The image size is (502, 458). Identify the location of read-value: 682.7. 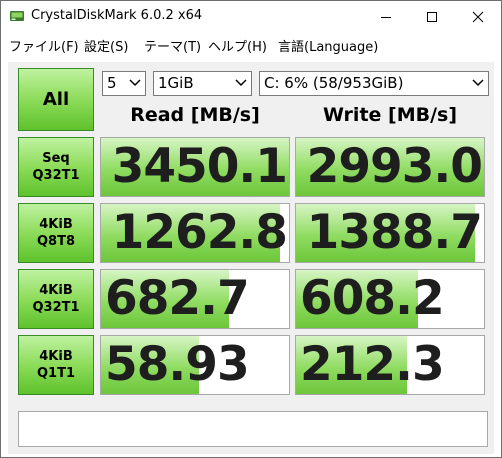
(177, 298).